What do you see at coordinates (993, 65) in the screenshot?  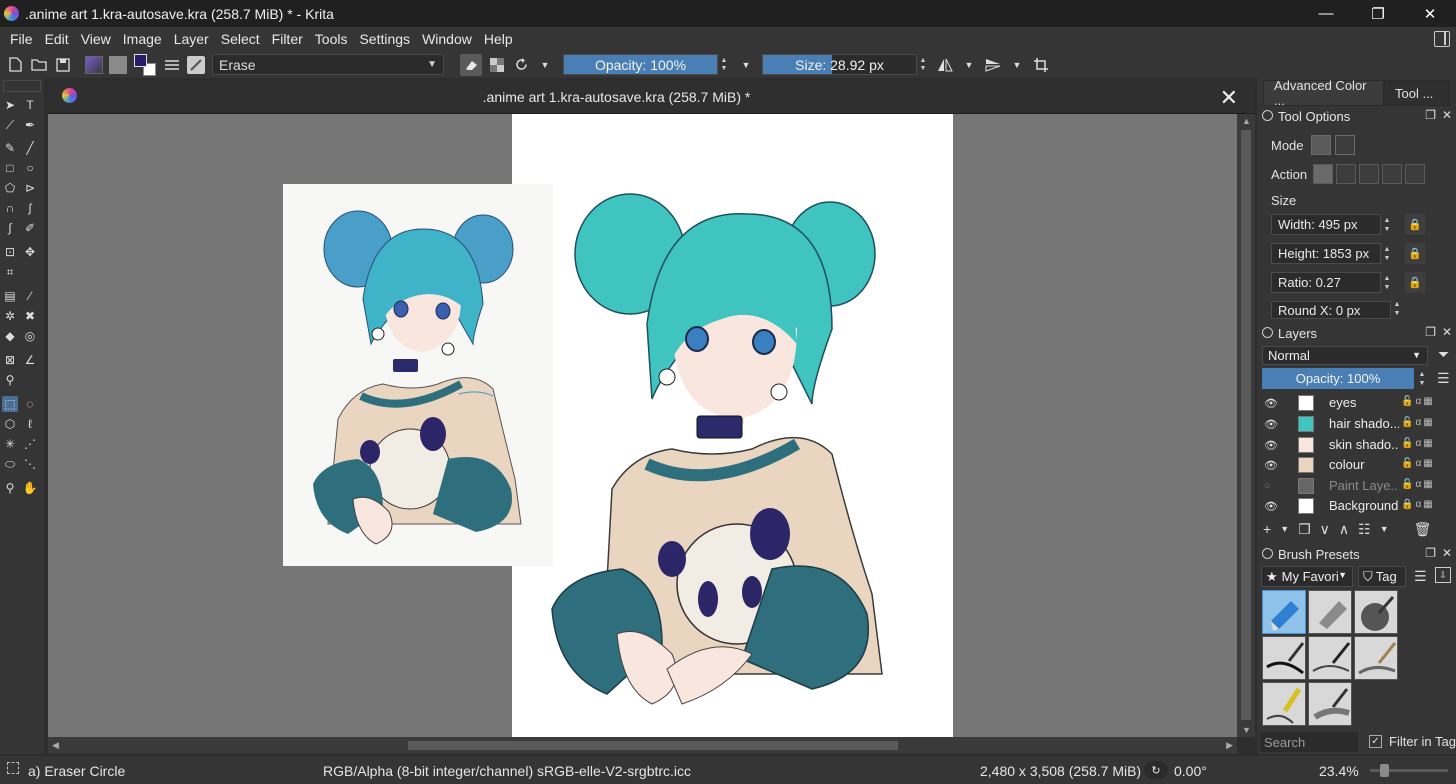 I see `mirror-vertical-icon` at bounding box center [993, 65].